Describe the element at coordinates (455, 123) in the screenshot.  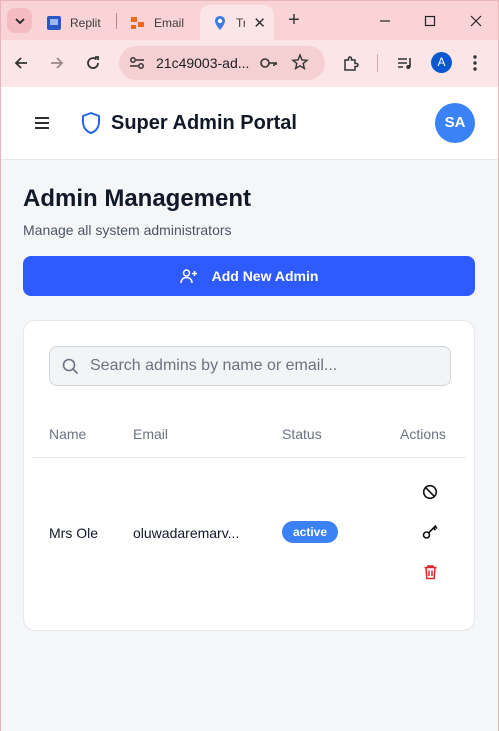
I see `user-avatar: SA` at that location.